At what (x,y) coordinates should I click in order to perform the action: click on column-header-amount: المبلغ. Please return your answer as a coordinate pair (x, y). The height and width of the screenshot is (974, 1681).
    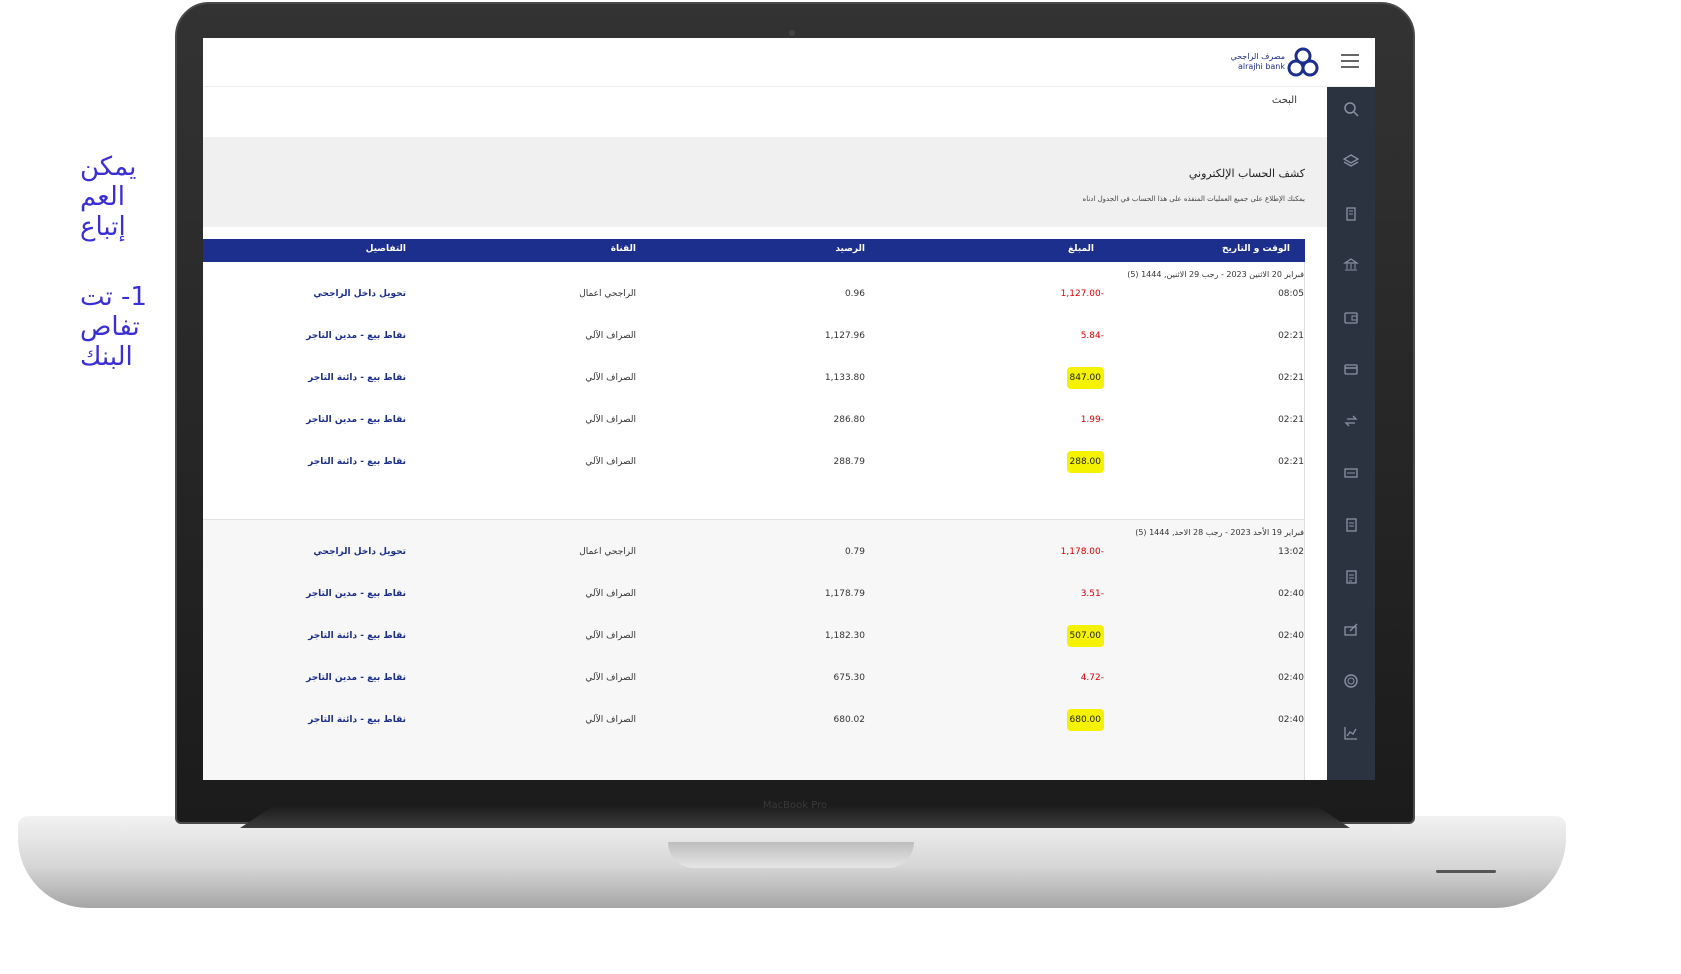
    Looking at the image, I should click on (1081, 249).